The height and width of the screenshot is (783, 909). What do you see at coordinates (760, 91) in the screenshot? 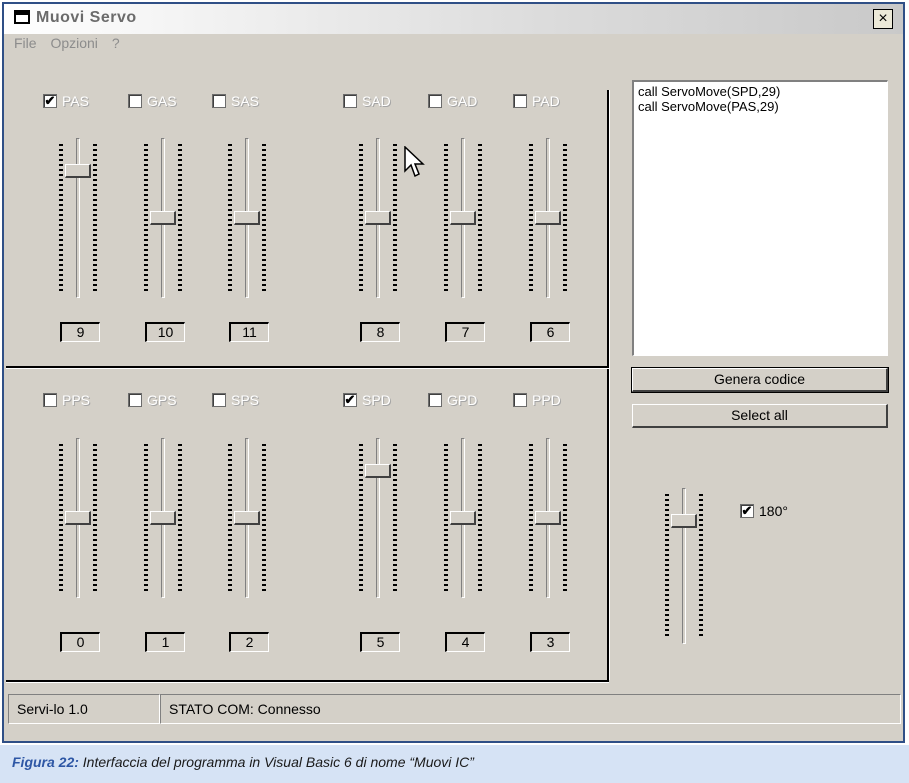
I see `code-line: call ServoMove(SPD,29)` at bounding box center [760, 91].